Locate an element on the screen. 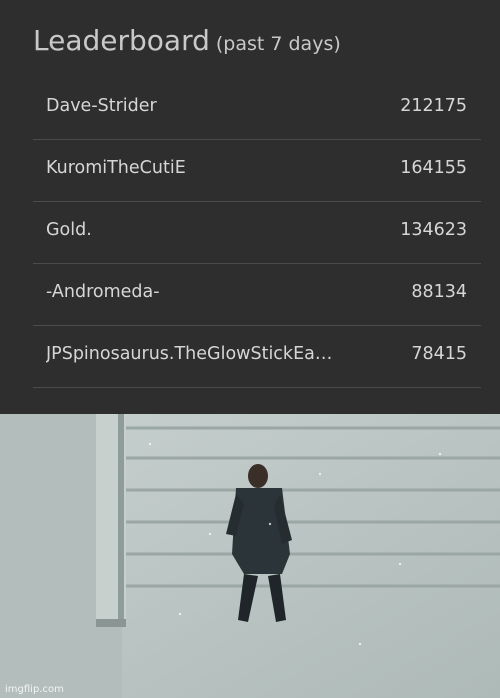 The height and width of the screenshot is (698, 500). player-score: 164155 is located at coordinates (433, 168).